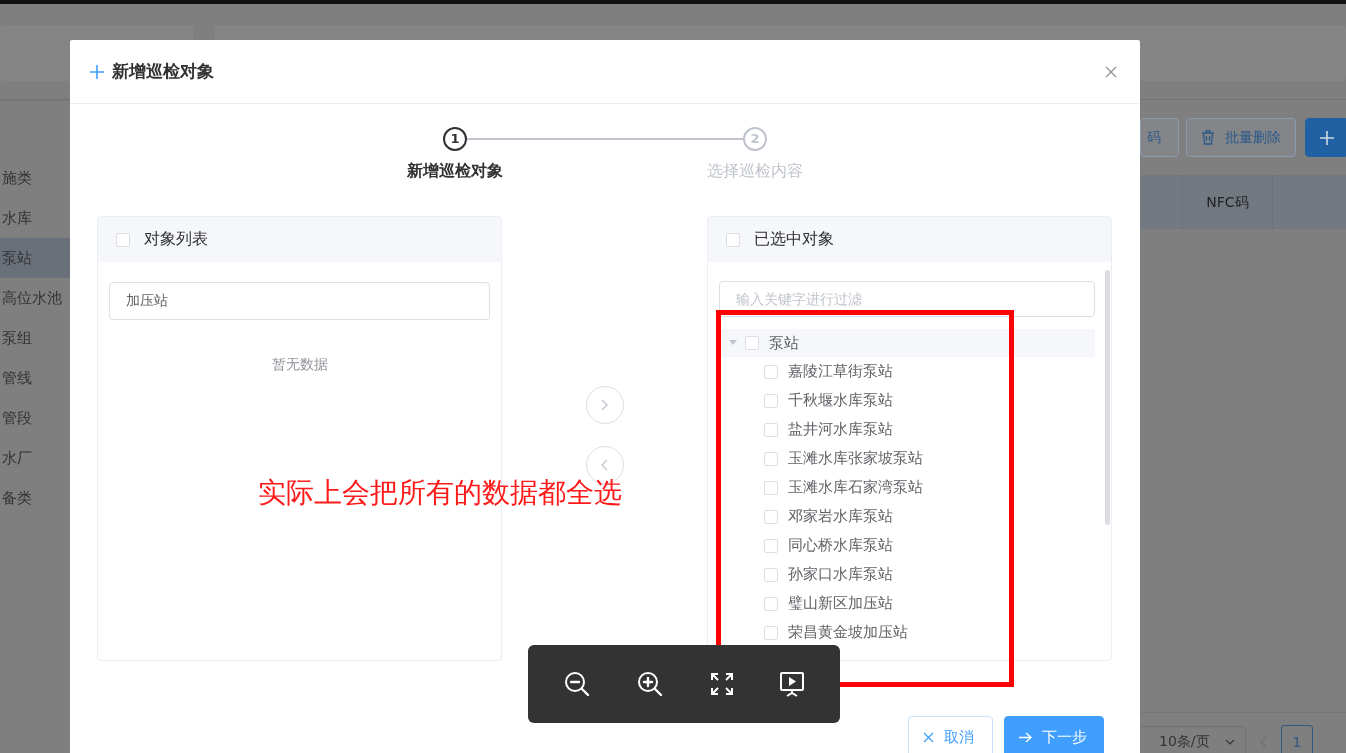  What do you see at coordinates (455, 171) in the screenshot?
I see `step-label: 新增巡检对象` at bounding box center [455, 171].